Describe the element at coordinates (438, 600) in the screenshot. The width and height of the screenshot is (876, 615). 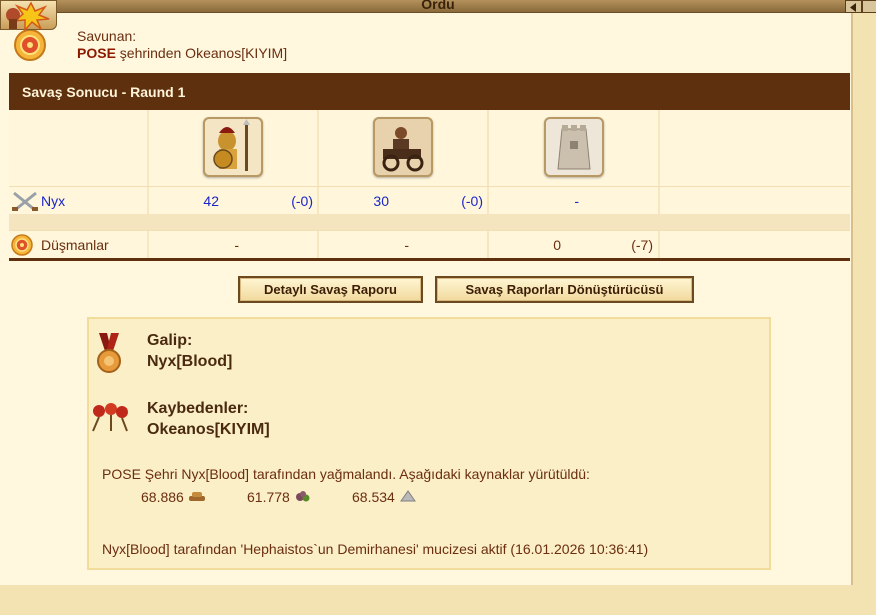
I see `bottom-area` at that location.